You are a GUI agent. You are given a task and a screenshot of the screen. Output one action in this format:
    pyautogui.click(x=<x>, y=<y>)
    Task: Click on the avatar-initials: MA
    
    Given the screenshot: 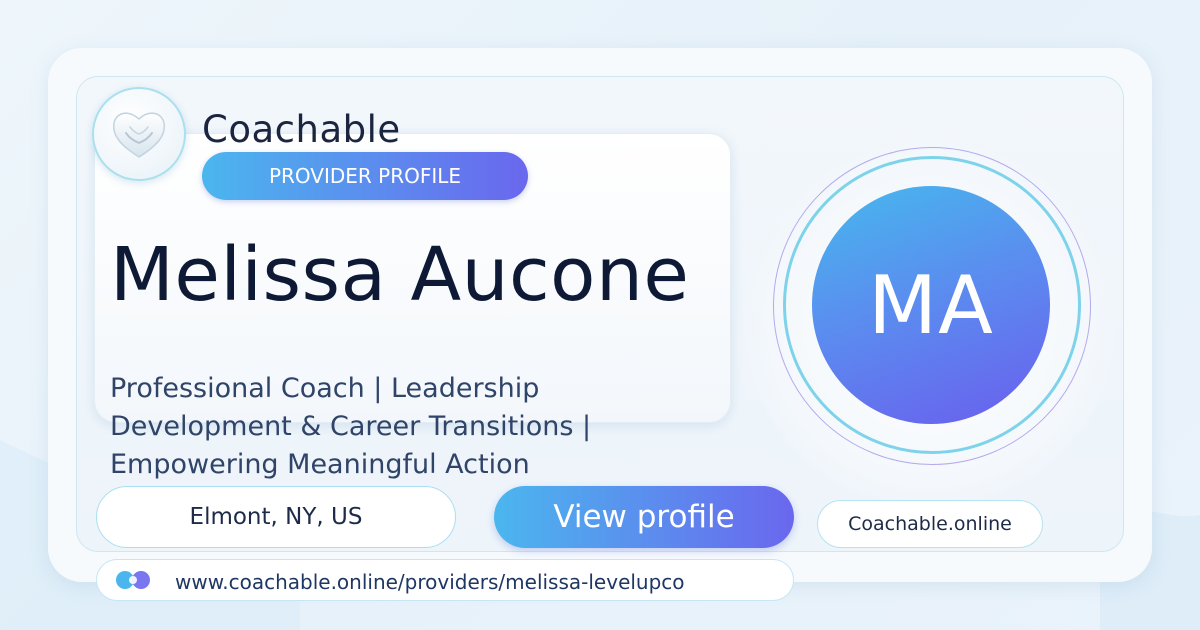 What is the action you would take?
    pyautogui.click(x=931, y=305)
    